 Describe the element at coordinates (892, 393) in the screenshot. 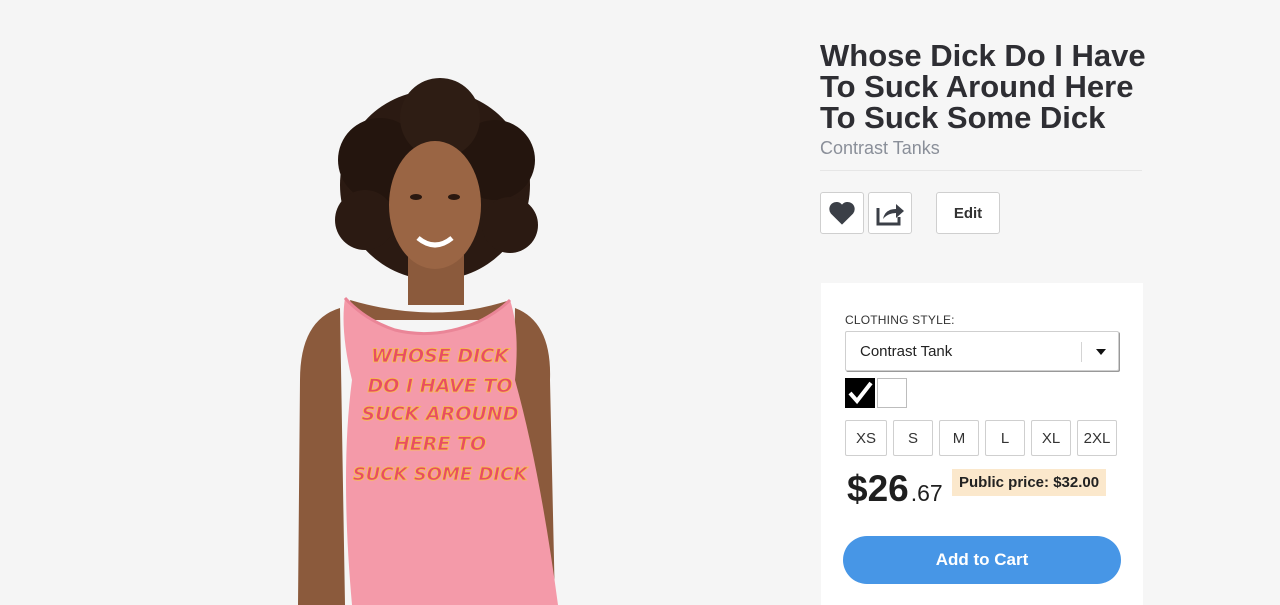

I see `color-swatch-white` at that location.